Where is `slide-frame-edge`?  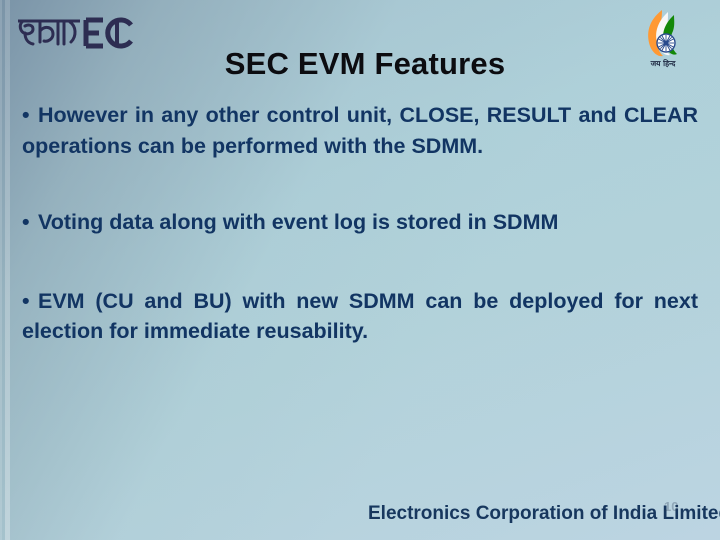
slide-frame-edge is located at coordinates (1, 270).